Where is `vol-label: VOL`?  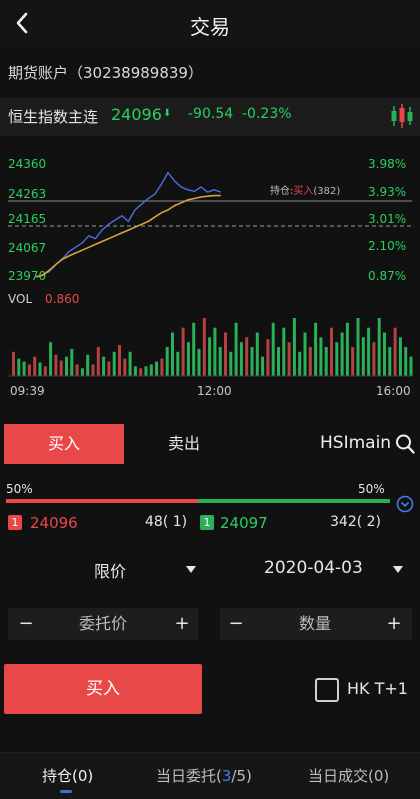
vol-label: VOL is located at coordinates (20, 299).